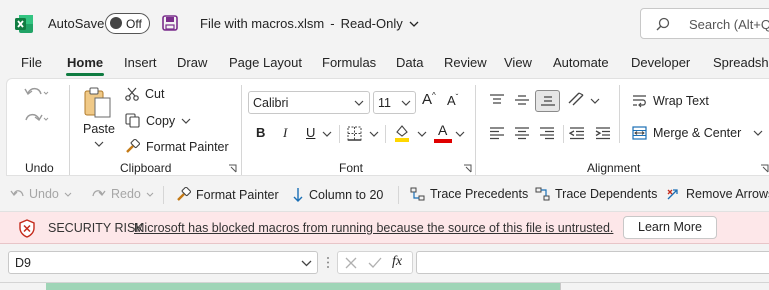 Image resolution: width=769 pixels, height=290 pixels. I want to click on align-right-icon, so click(547, 133).